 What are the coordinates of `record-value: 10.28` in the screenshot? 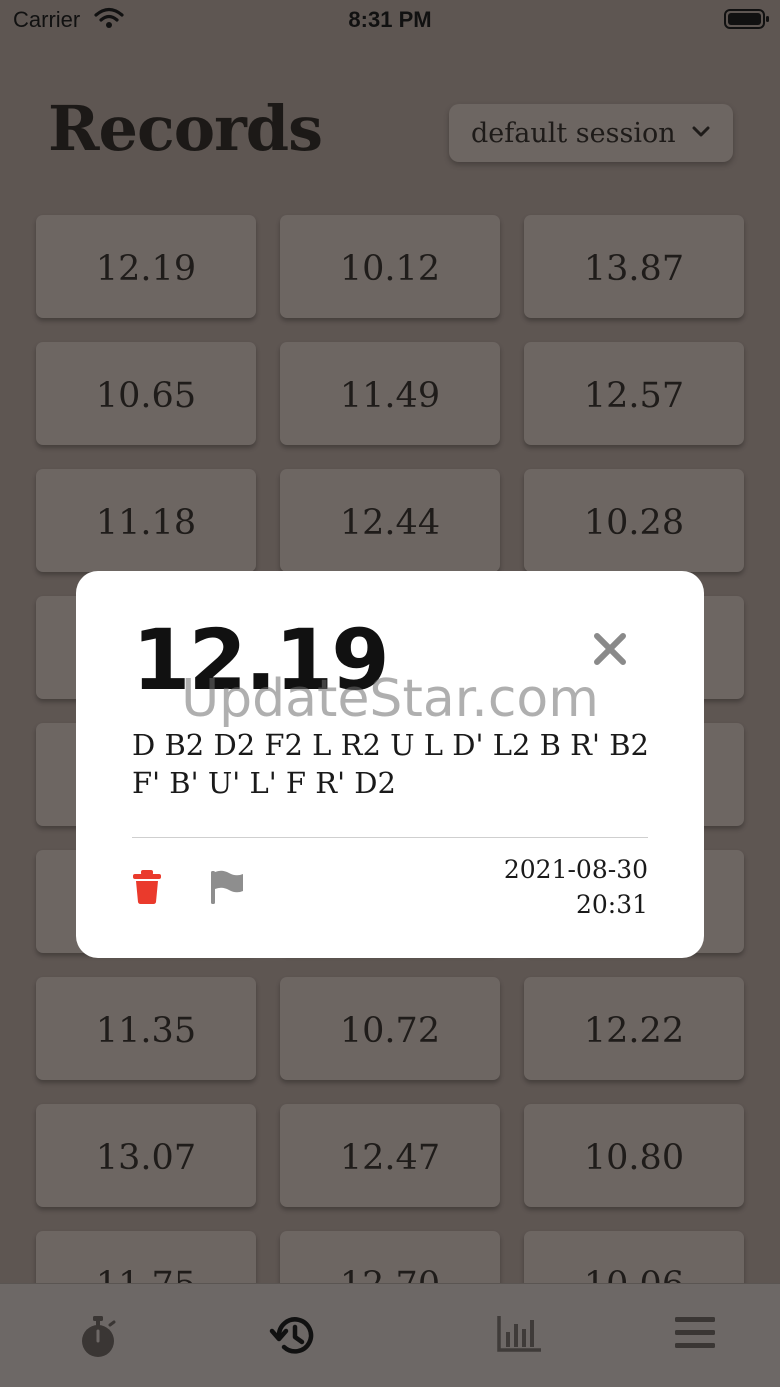 It's located at (634, 522).